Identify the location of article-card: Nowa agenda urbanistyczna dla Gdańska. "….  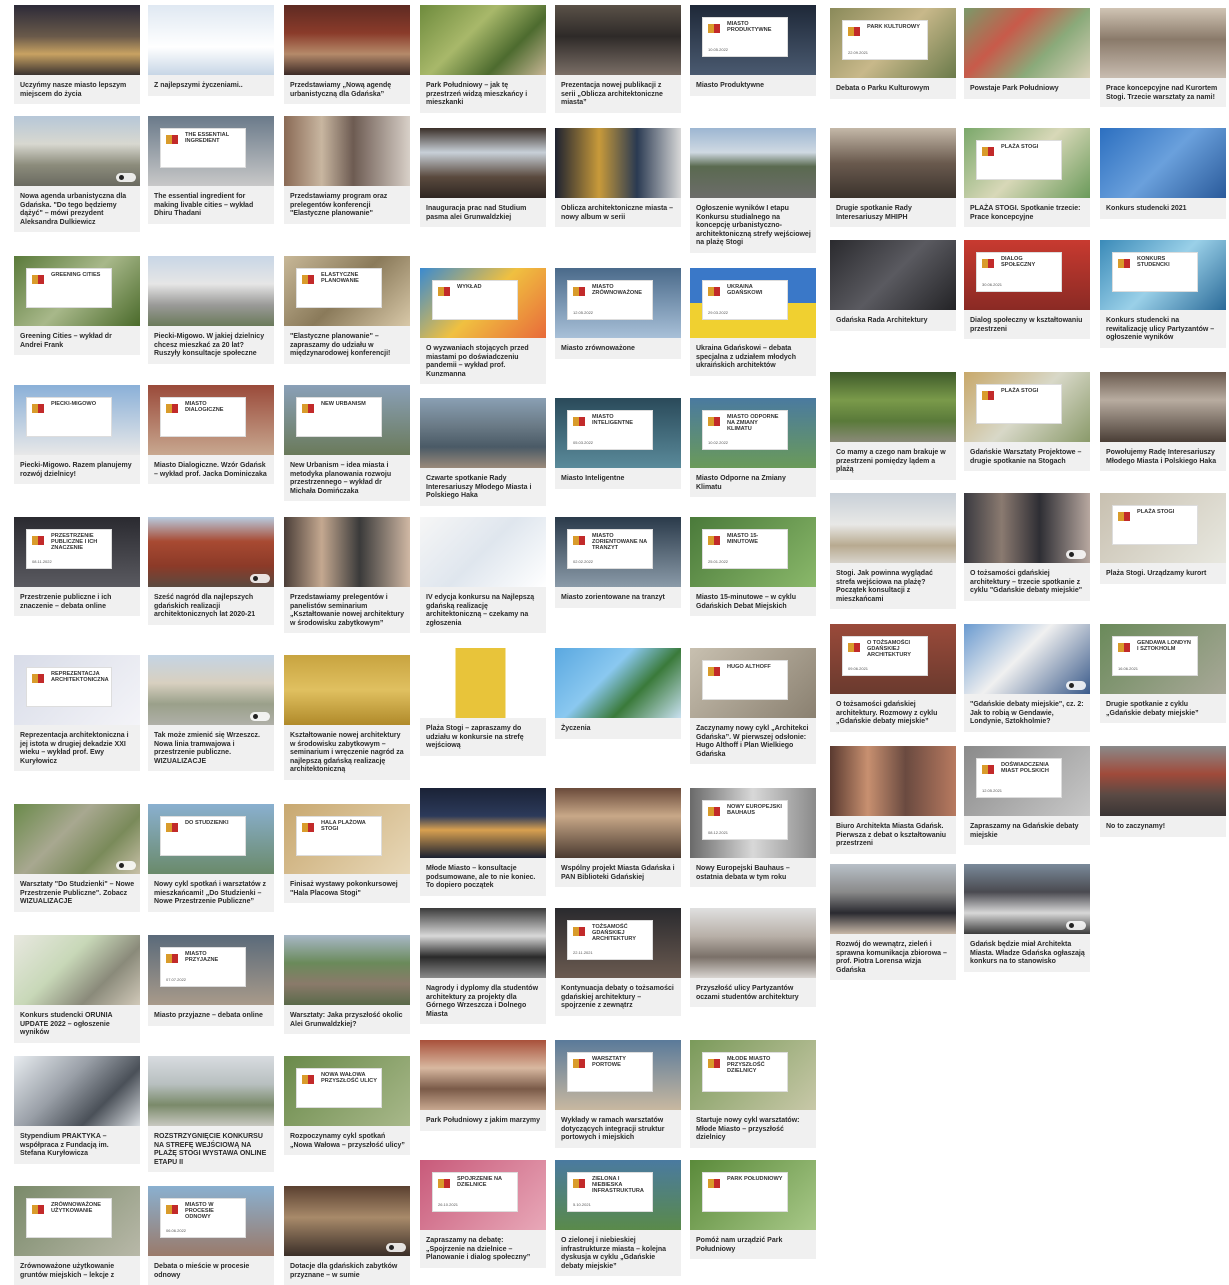
(77, 174).